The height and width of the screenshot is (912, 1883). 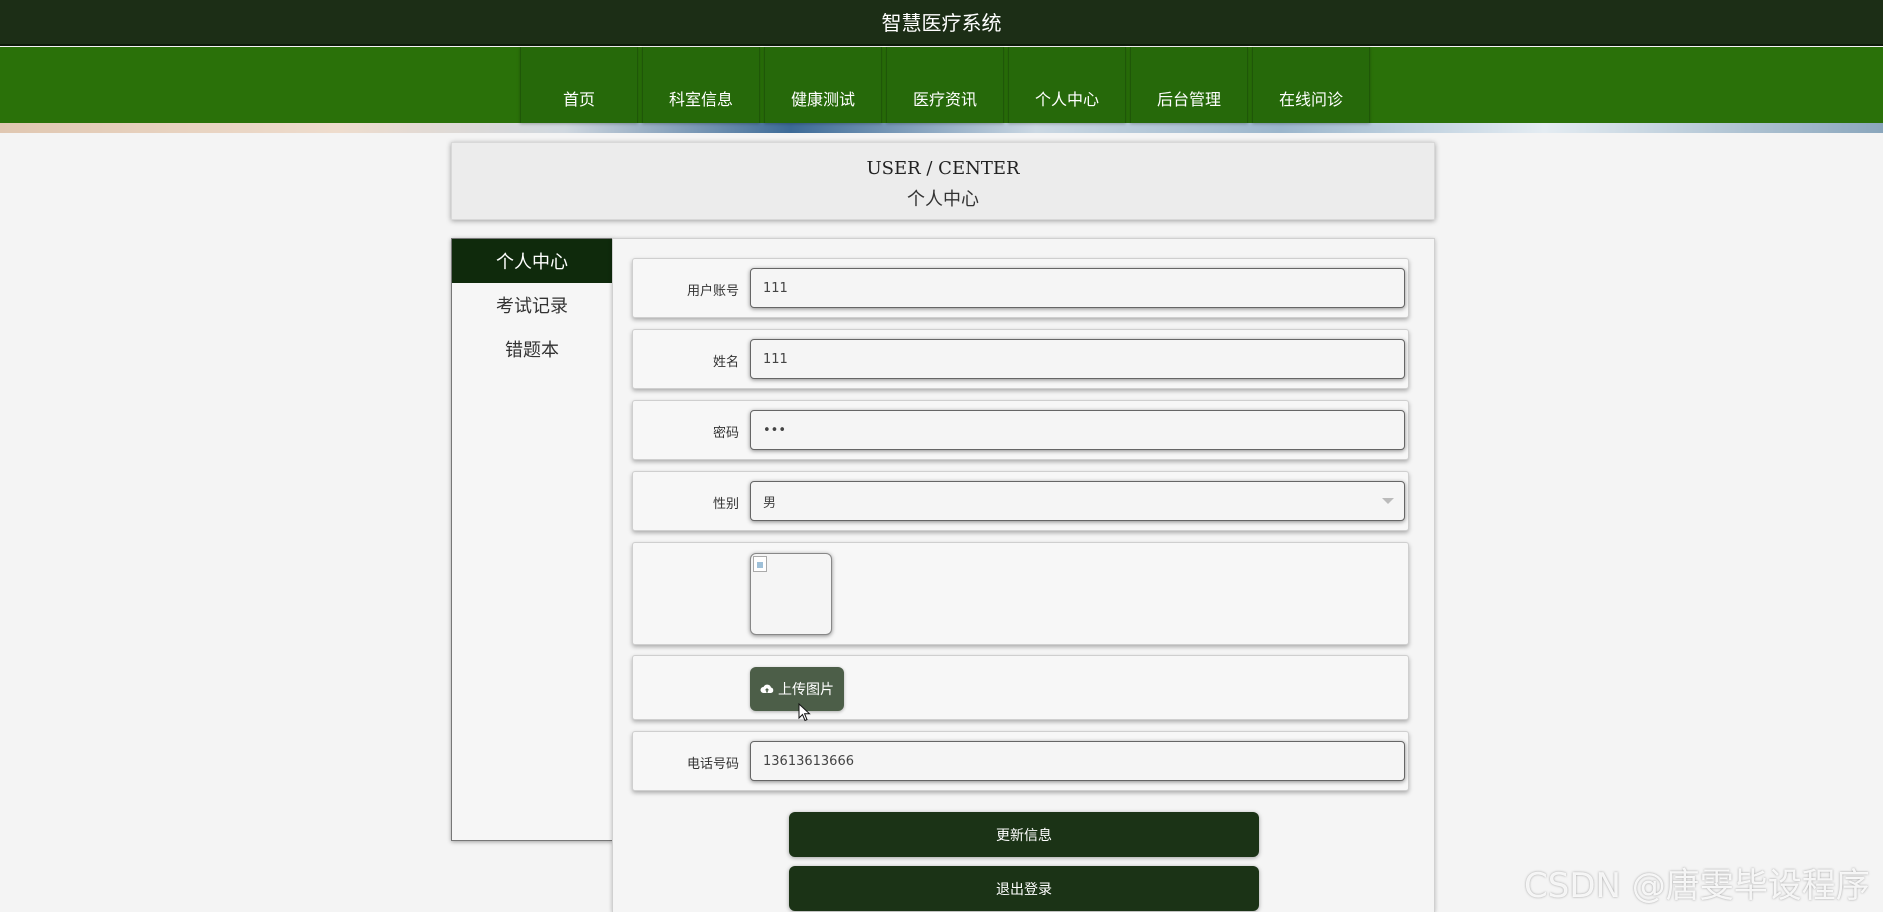 I want to click on phone-input: 13613613666, so click(x=1077, y=761).